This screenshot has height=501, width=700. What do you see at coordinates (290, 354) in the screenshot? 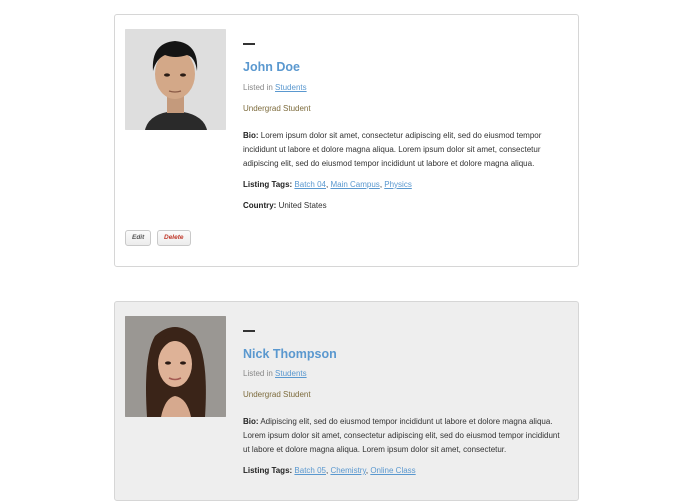
I see `listing-name: Nick Thompson` at bounding box center [290, 354].